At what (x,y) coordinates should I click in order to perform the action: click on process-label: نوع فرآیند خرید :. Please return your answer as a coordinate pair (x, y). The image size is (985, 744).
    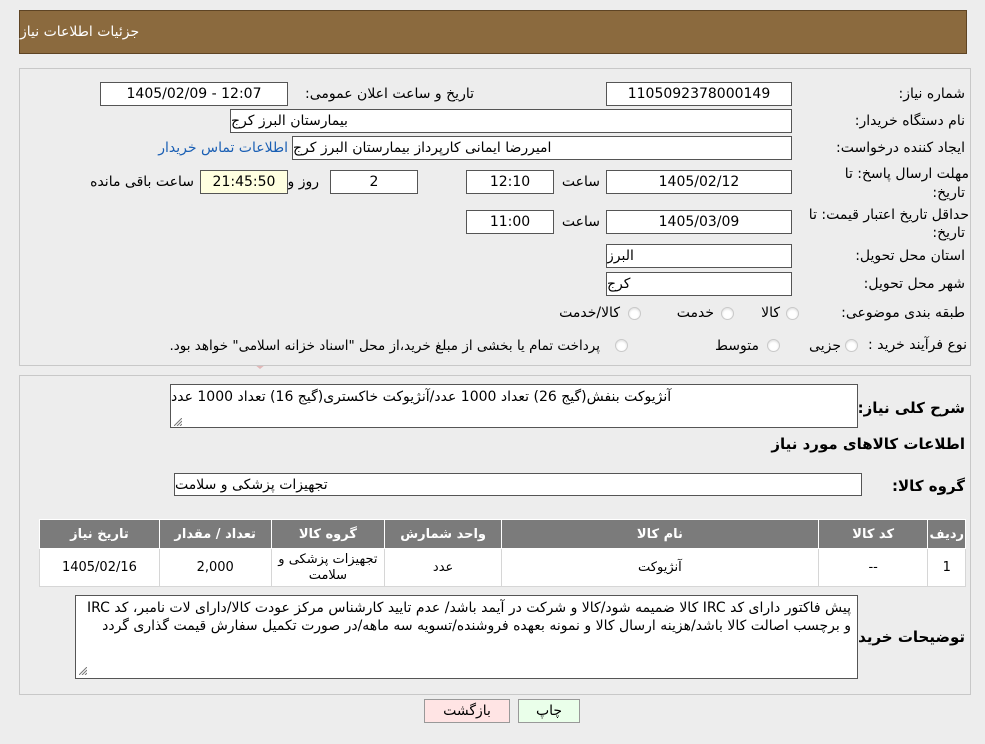
    Looking at the image, I should click on (917, 345).